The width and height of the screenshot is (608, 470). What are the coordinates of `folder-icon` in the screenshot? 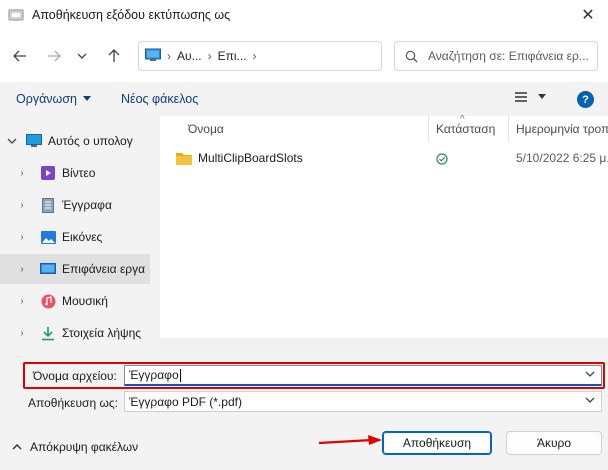 It's located at (184, 158).